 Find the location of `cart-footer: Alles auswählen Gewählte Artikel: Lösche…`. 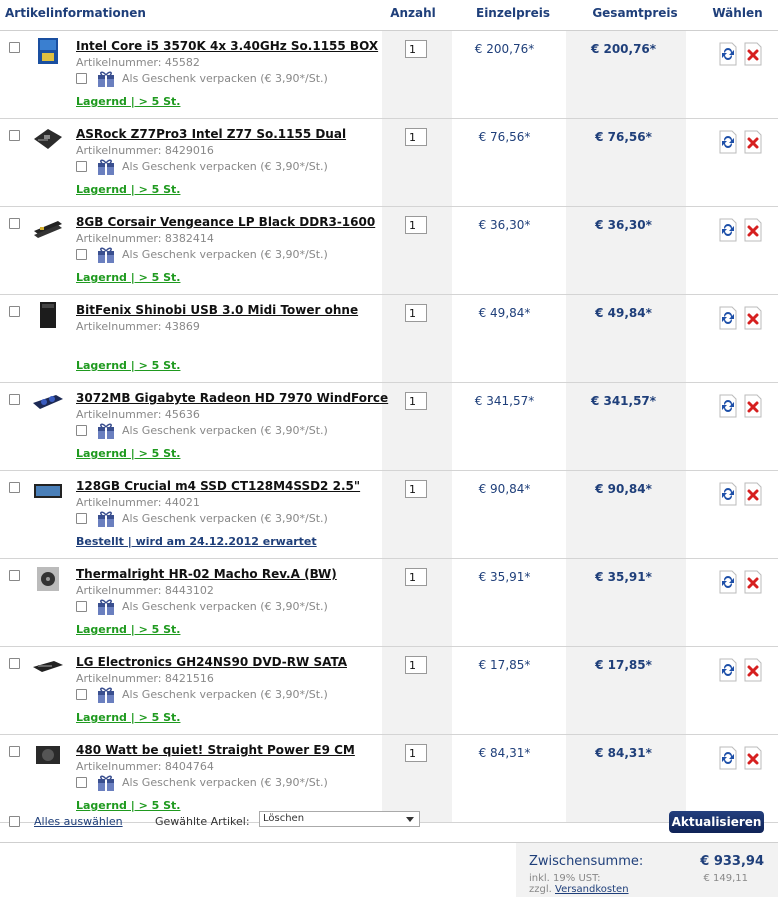

cart-footer: Alles auswählen Gewählte Artikel: Lösche… is located at coordinates (389, 821).